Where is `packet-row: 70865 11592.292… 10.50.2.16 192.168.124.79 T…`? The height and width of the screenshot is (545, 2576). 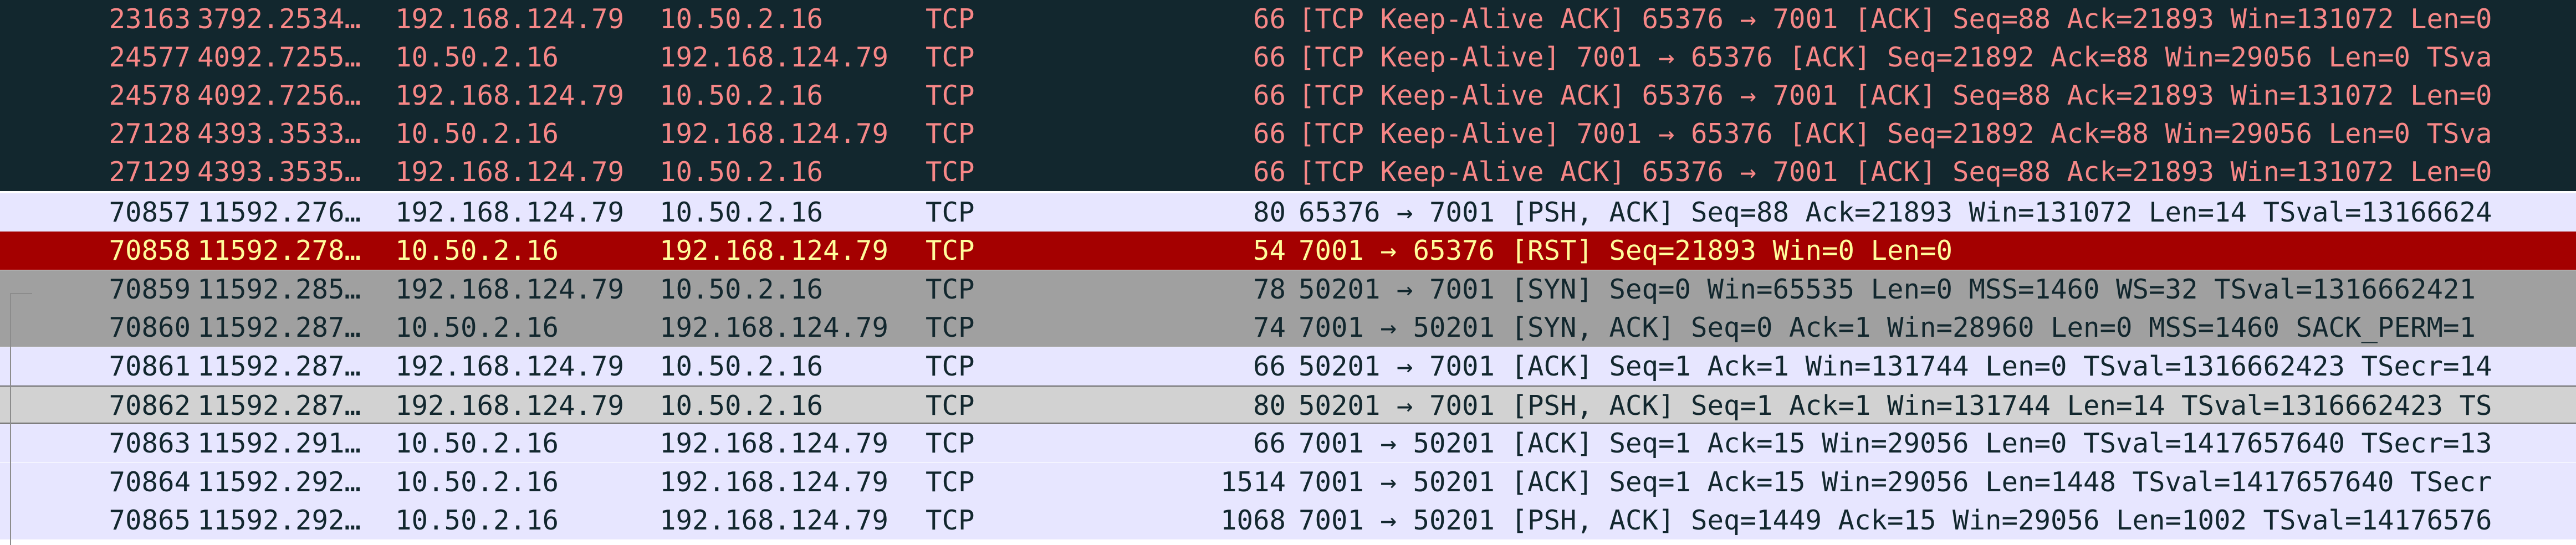 packet-row: 70865 11592.292… 10.50.2.16 192.168.124.79 T… is located at coordinates (1288, 520).